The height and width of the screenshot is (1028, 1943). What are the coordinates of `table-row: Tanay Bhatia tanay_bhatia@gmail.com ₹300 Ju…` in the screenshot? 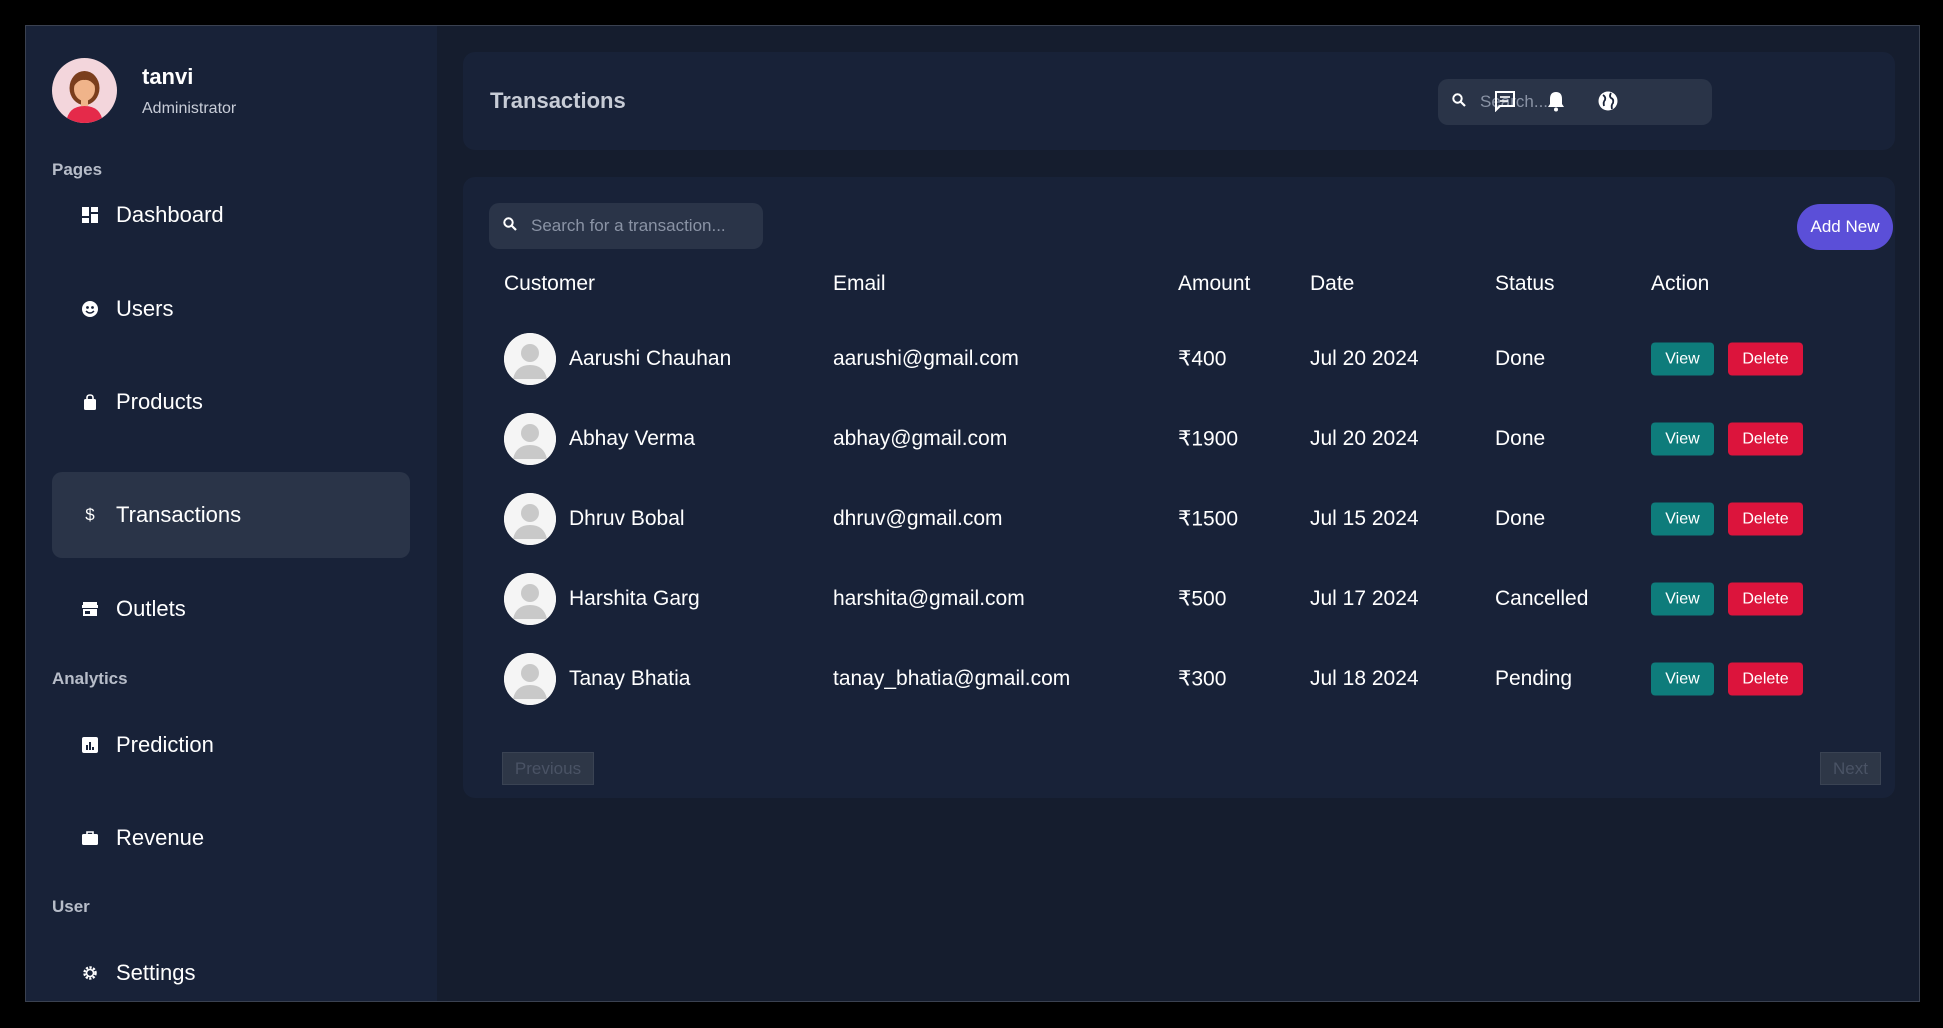 It's located at (1179, 679).